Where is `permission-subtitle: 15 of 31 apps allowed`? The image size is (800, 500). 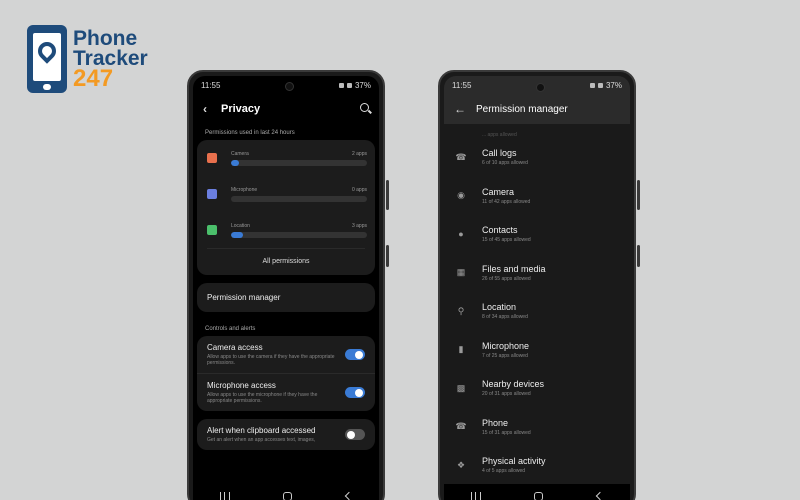 permission-subtitle: 15 of 31 apps allowed is located at coordinates (506, 432).